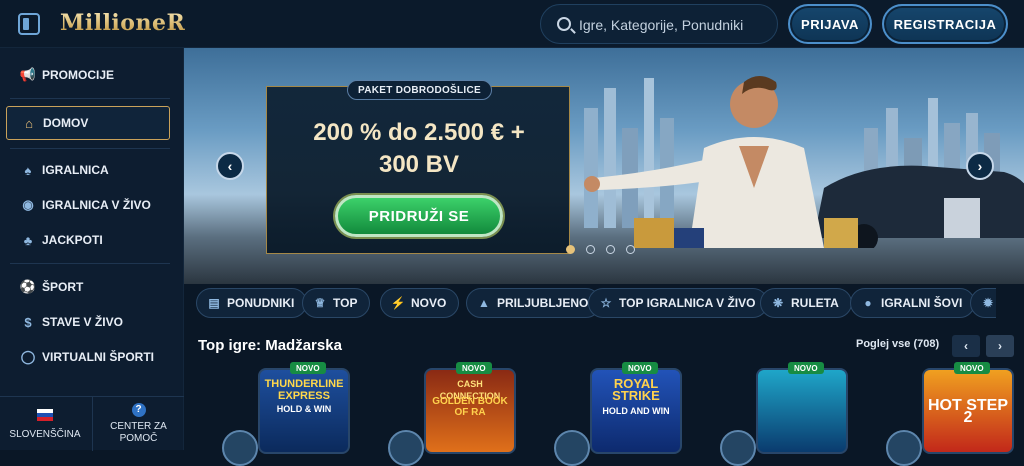  I want to click on chip-more: ✹, so click(983, 303).